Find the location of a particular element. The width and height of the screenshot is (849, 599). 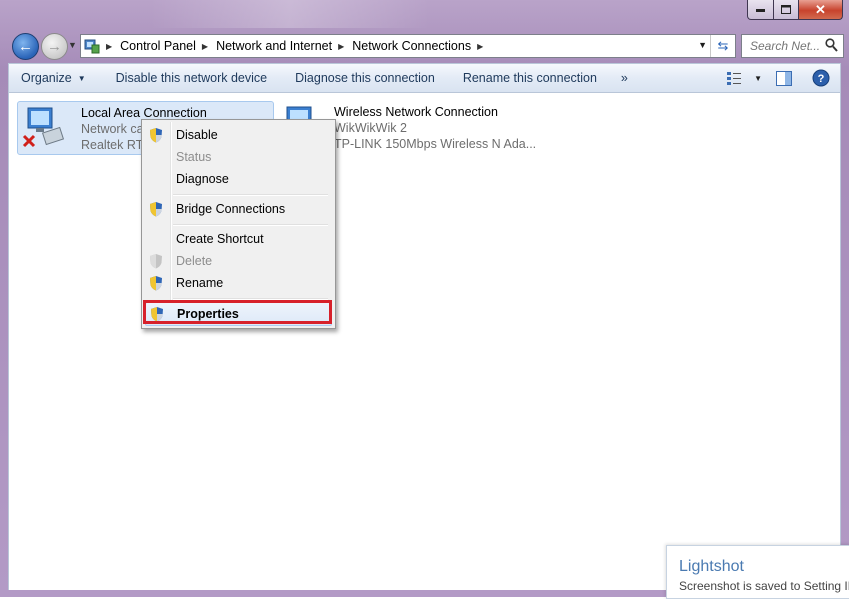

details-view-icon is located at coordinates (734, 78).